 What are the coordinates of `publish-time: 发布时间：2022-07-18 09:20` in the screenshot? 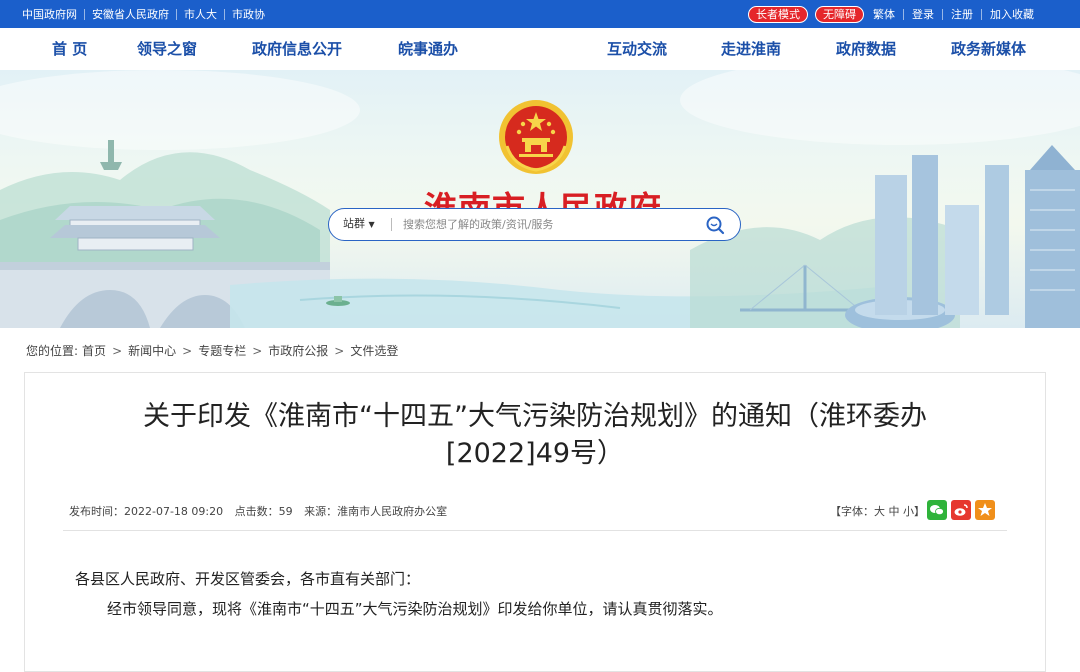 It's located at (146, 511).